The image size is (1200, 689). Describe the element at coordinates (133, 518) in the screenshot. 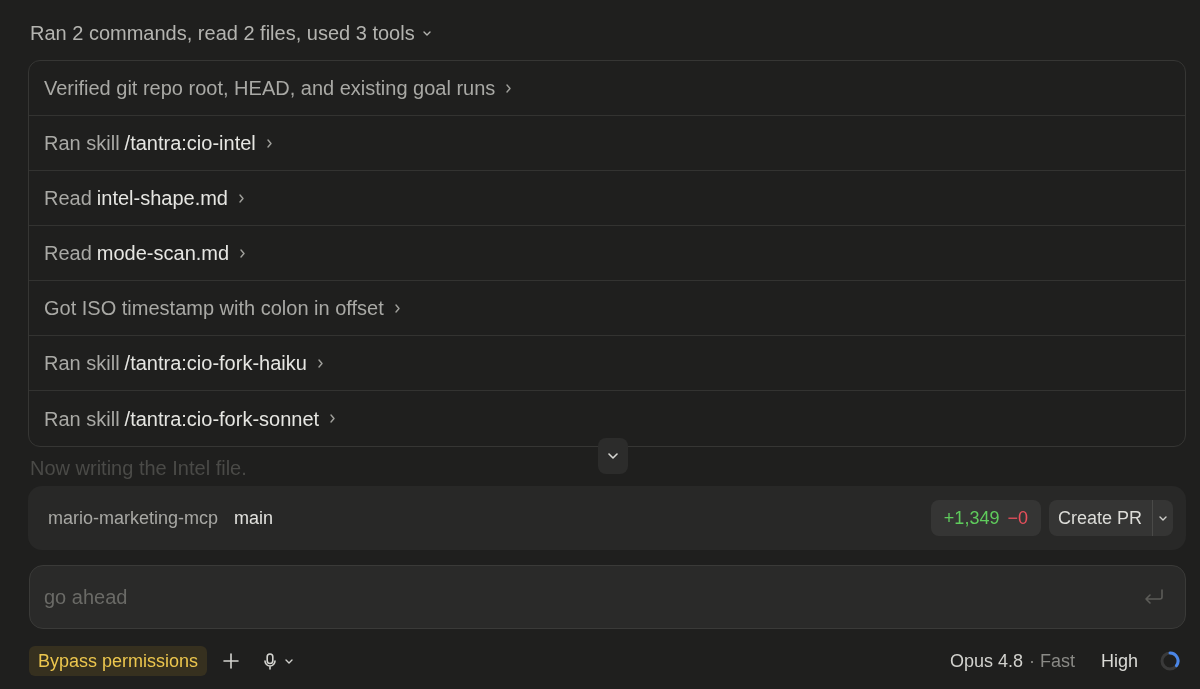

I see `repo-name: mario-marketing-mcp` at that location.